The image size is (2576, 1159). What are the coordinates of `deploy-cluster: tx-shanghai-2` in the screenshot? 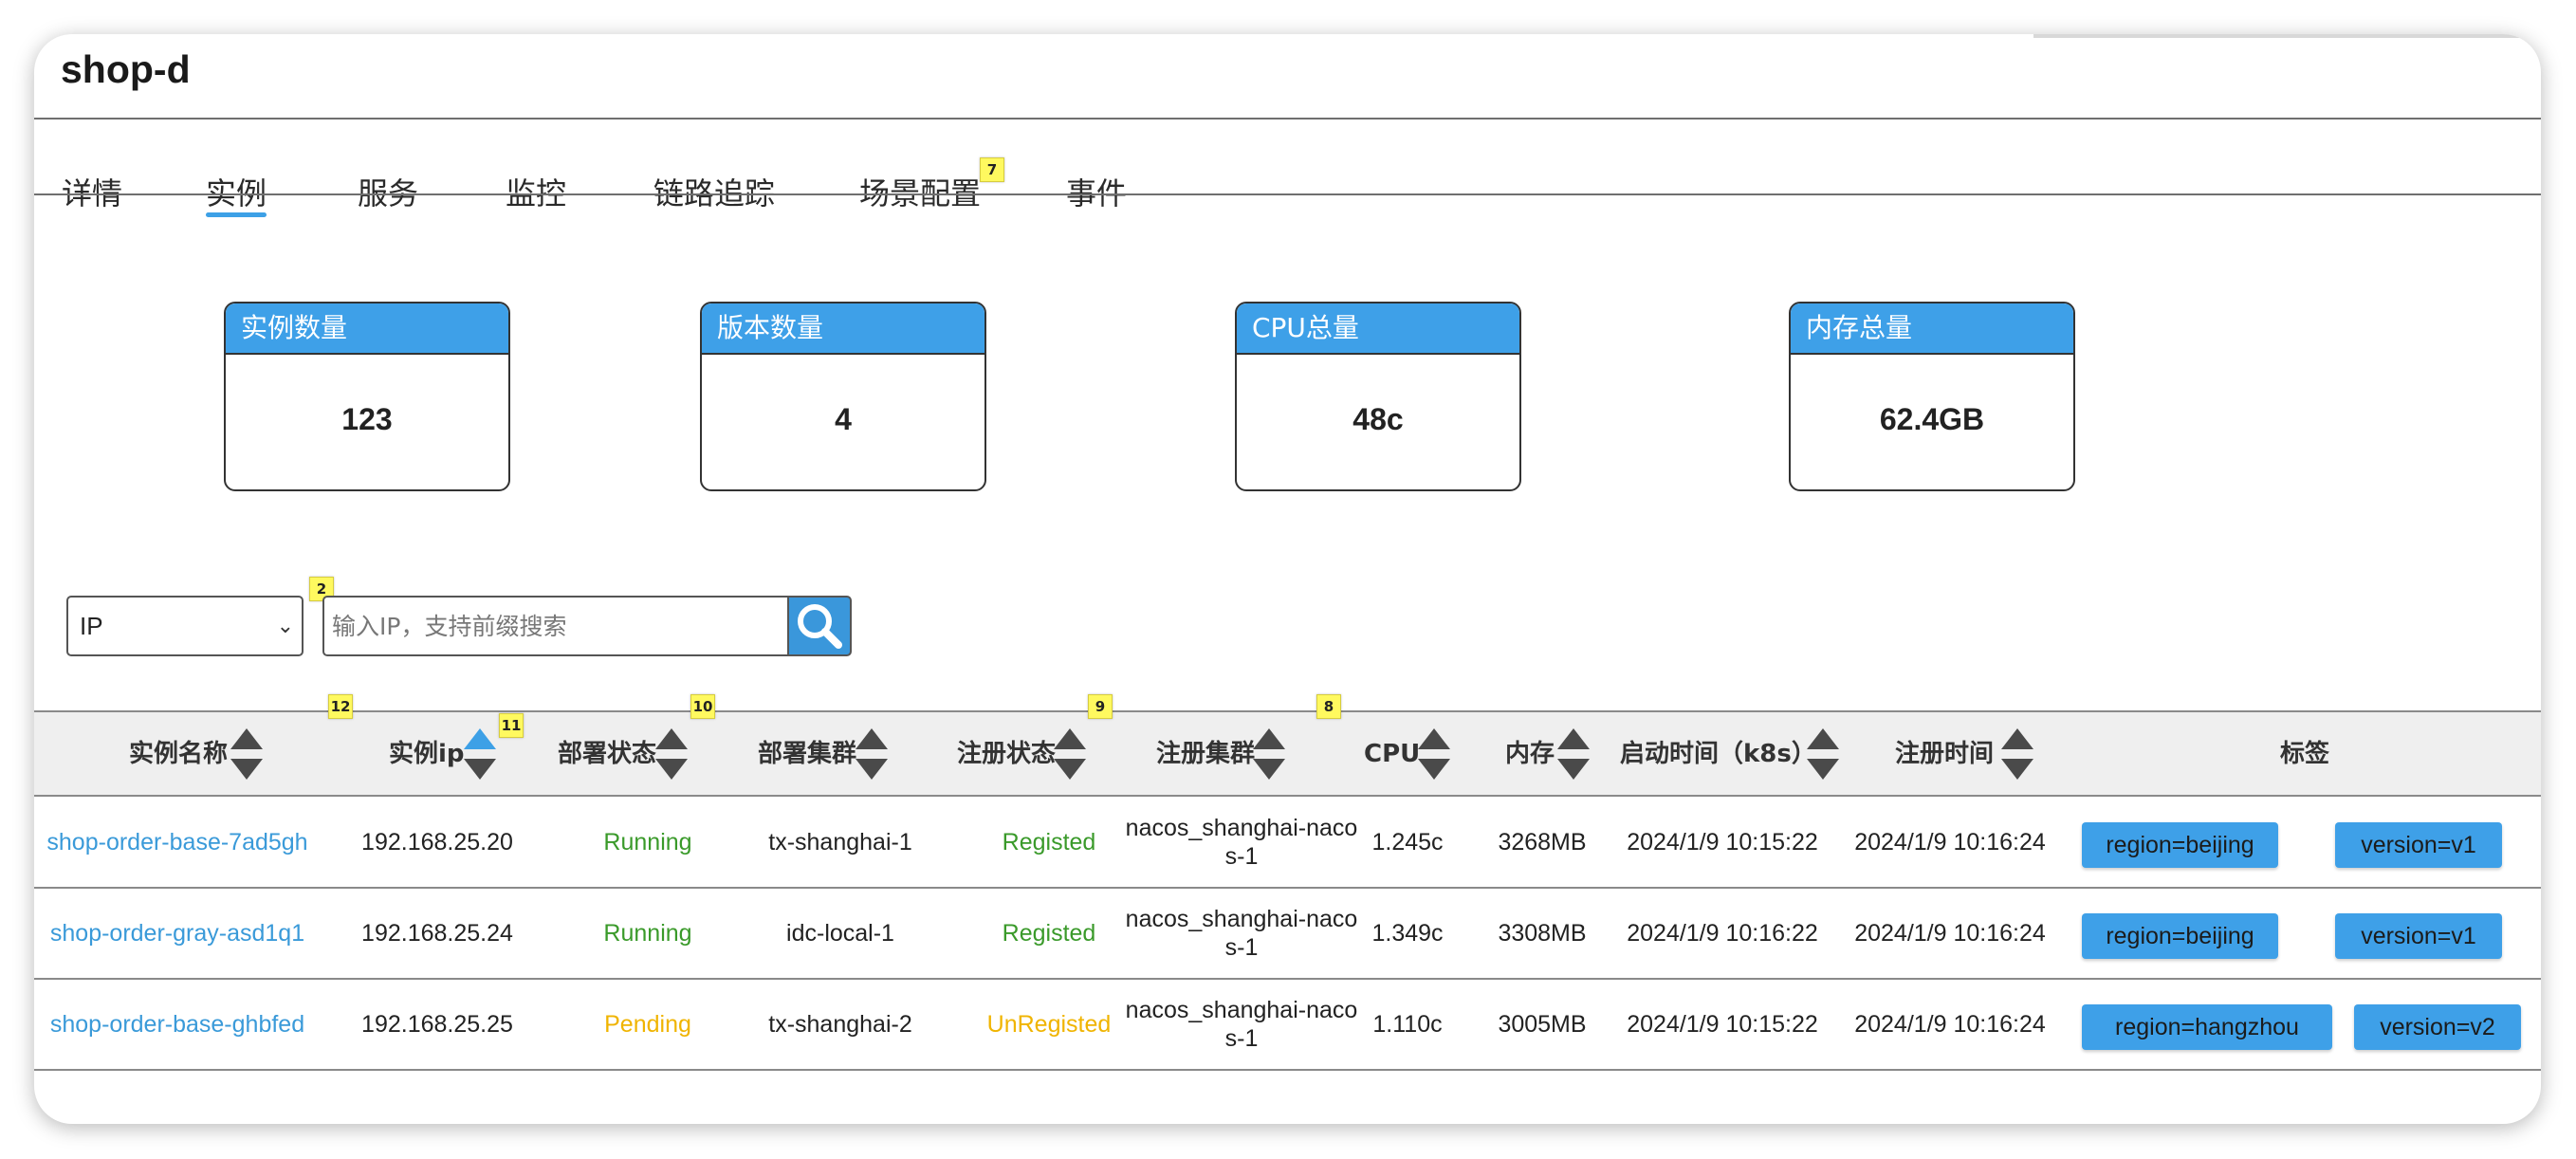 It's located at (840, 1024).